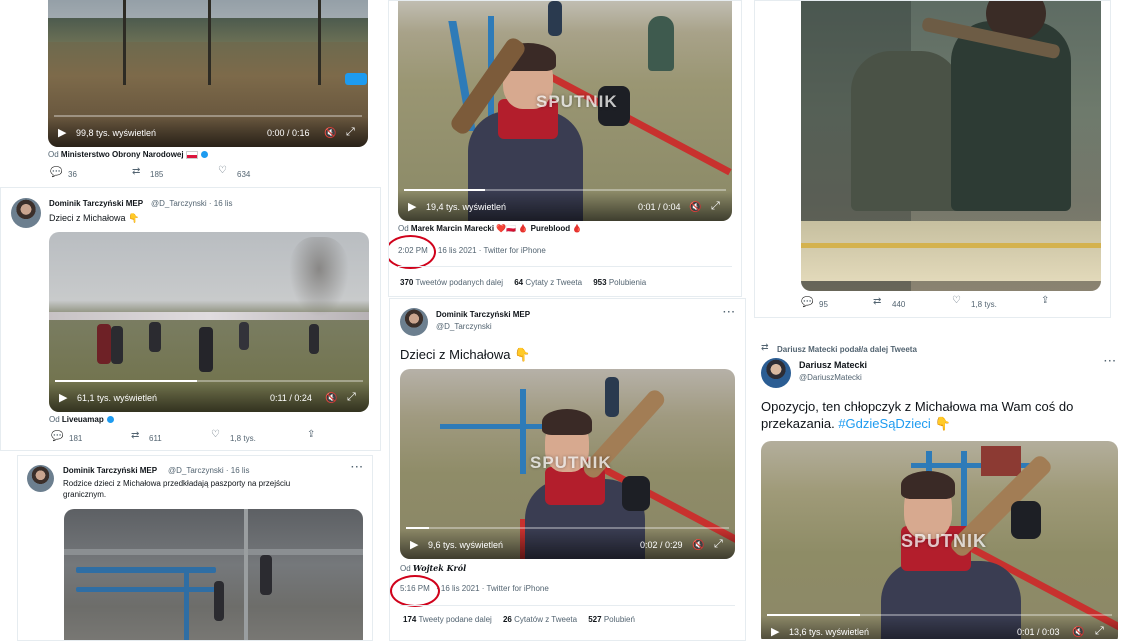 The image size is (1137, 641). I want to click on author-handle: @DariuszMatecki, so click(830, 377).